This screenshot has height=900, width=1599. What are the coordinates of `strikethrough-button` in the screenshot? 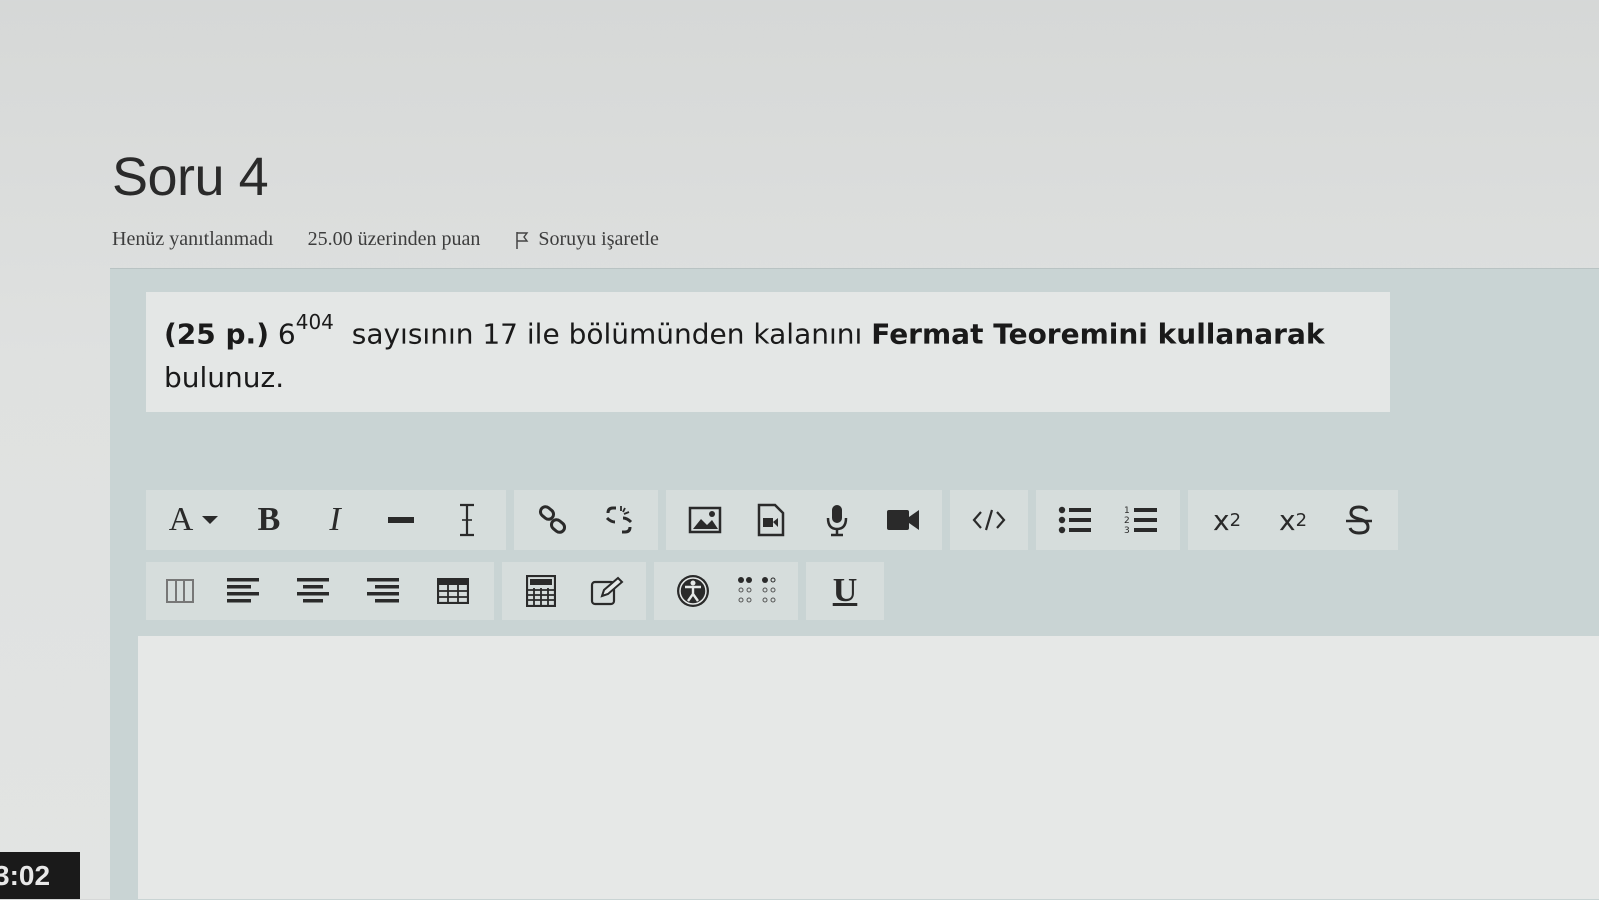 It's located at (1359, 520).